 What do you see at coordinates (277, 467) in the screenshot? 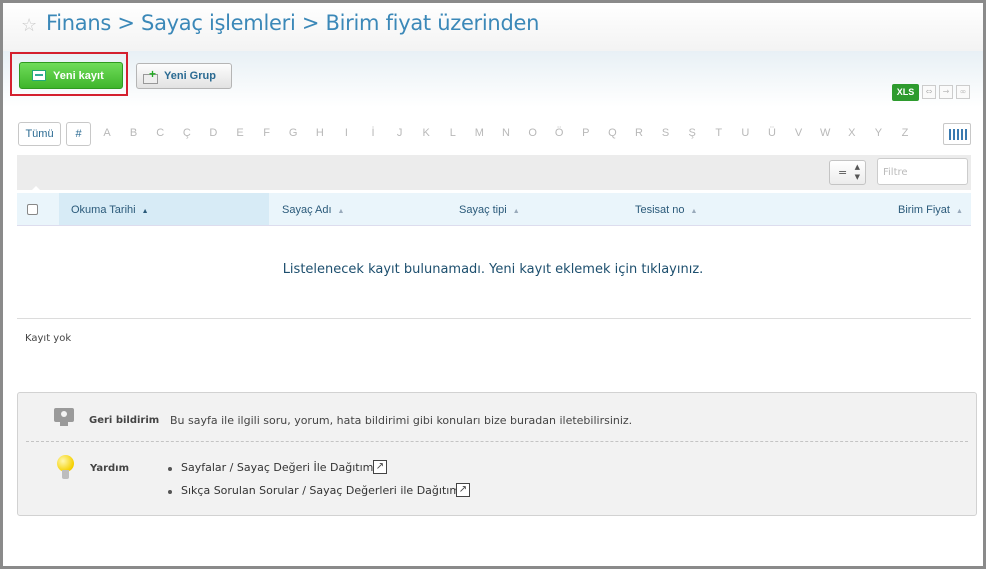
I see `help-link-1: Sayfalar / Sayaç Değeri İle Dağıtım` at bounding box center [277, 467].